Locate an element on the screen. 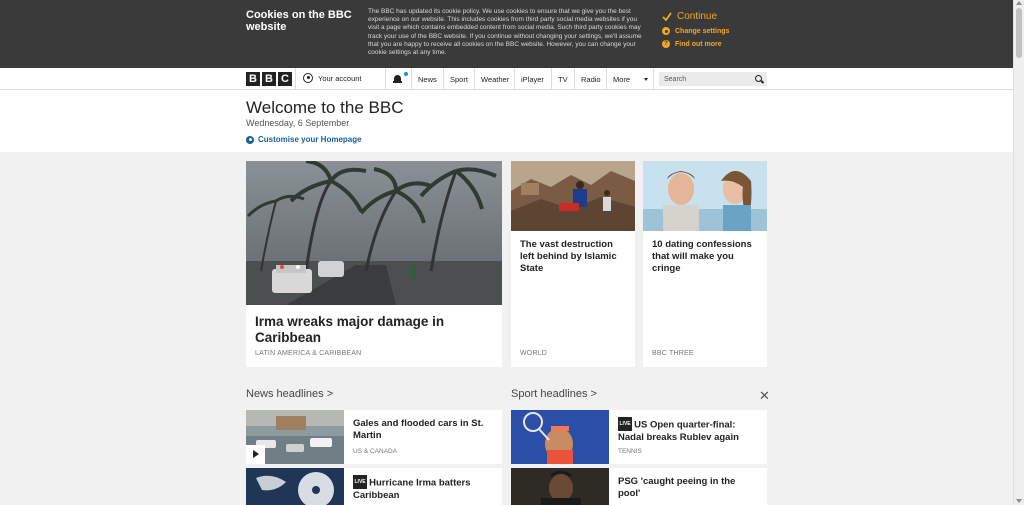 This screenshot has width=1024, height=505. search-icon is located at coordinates (758, 78).